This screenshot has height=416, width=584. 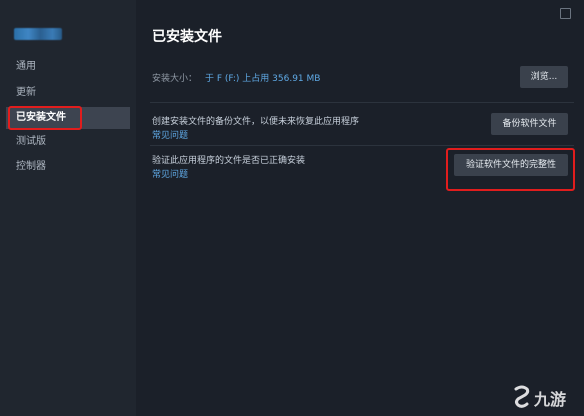 I want to click on verify-description: 验证此应用程序的文件是否已正确安装, so click(x=229, y=161).